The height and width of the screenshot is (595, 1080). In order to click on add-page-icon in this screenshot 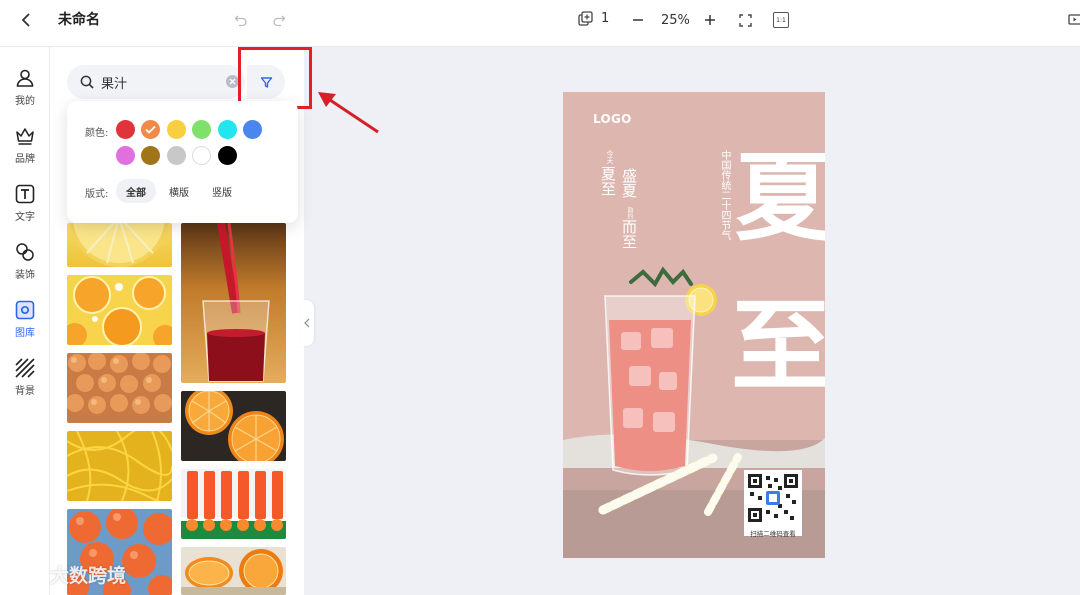, I will do `click(585, 18)`.